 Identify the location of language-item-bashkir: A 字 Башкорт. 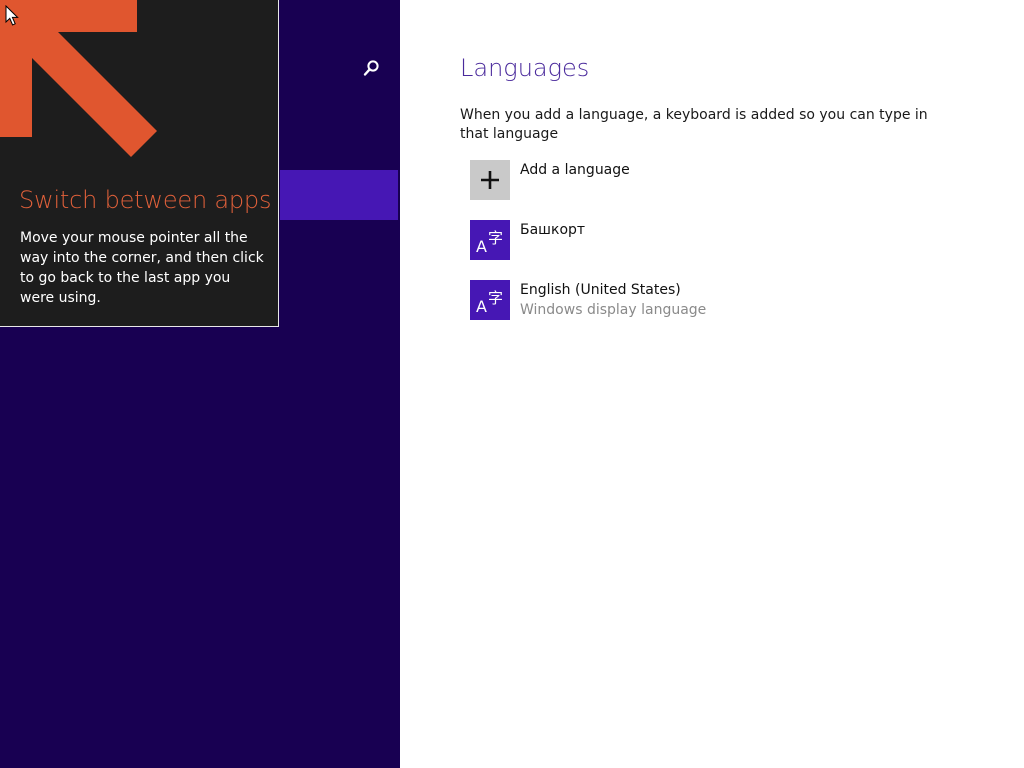
(695, 241).